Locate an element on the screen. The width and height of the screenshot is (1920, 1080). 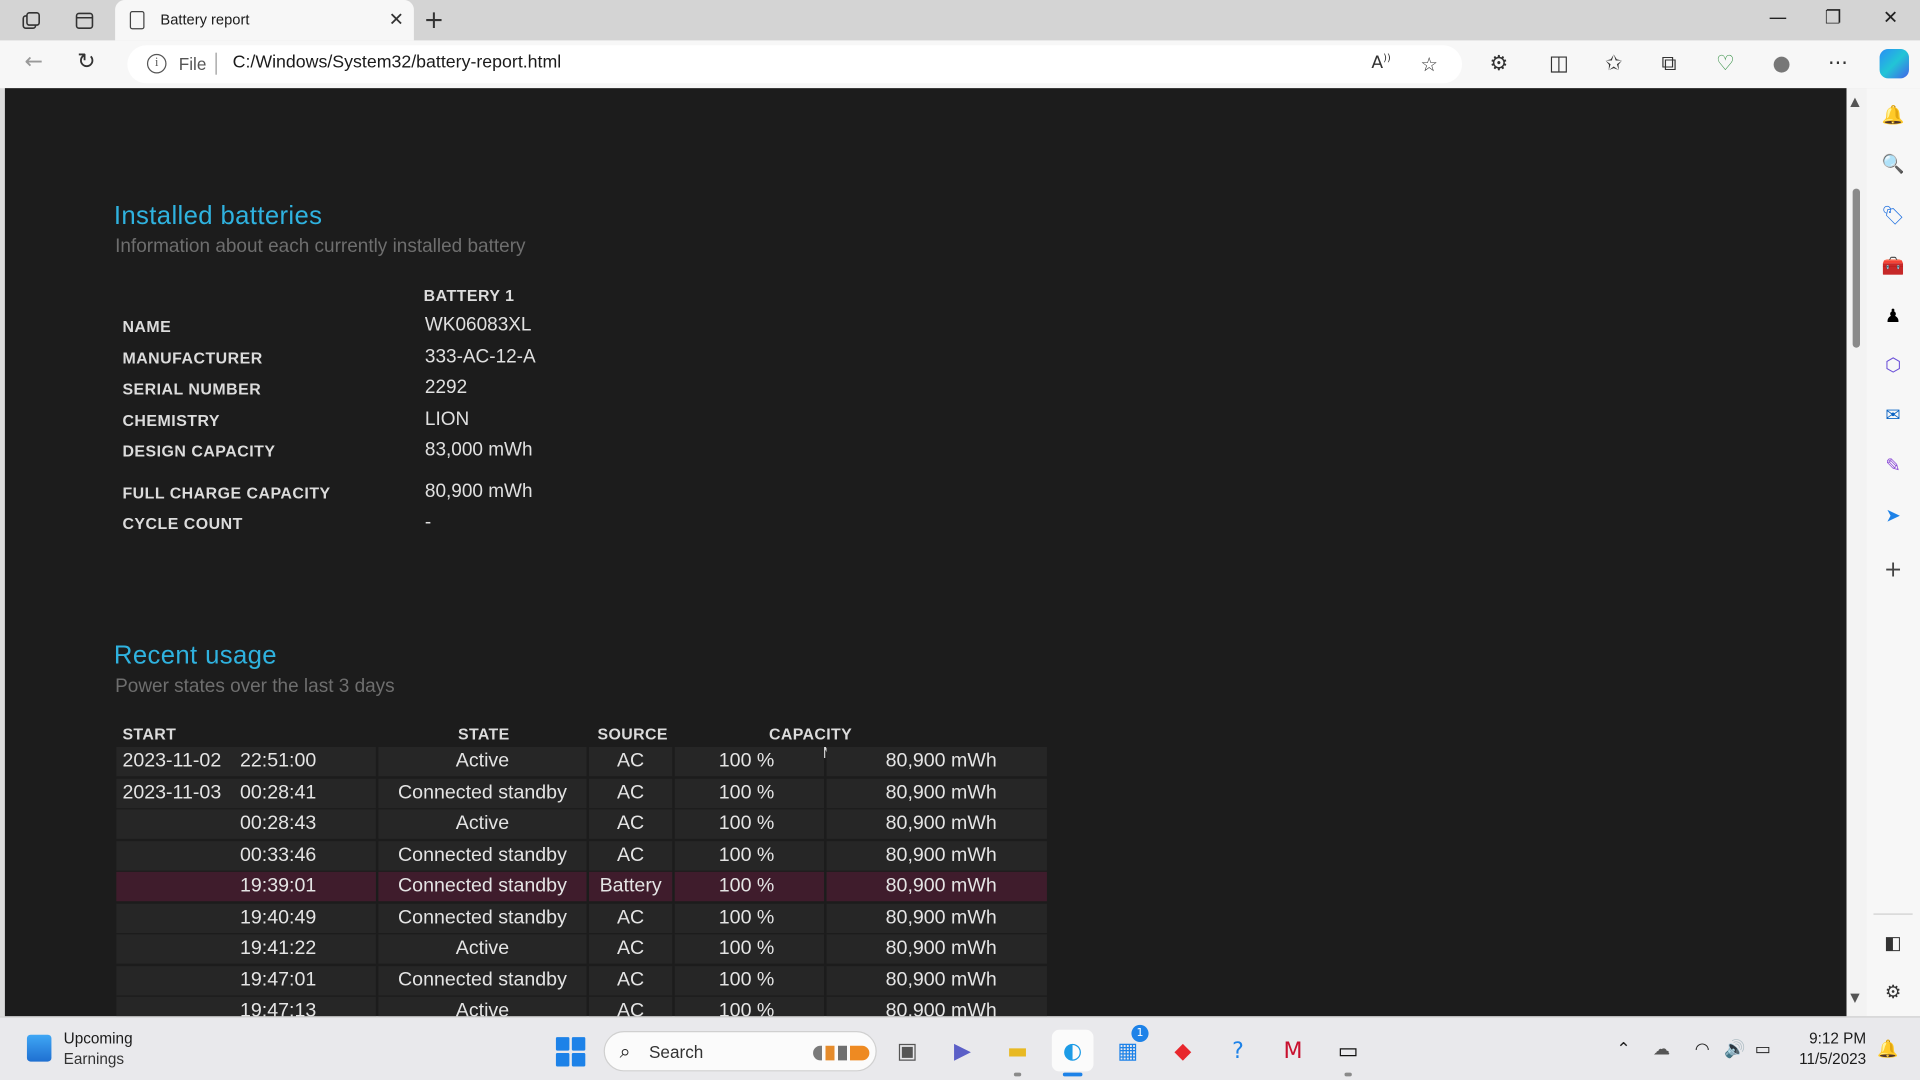
header-state: STATE is located at coordinates (483, 734).